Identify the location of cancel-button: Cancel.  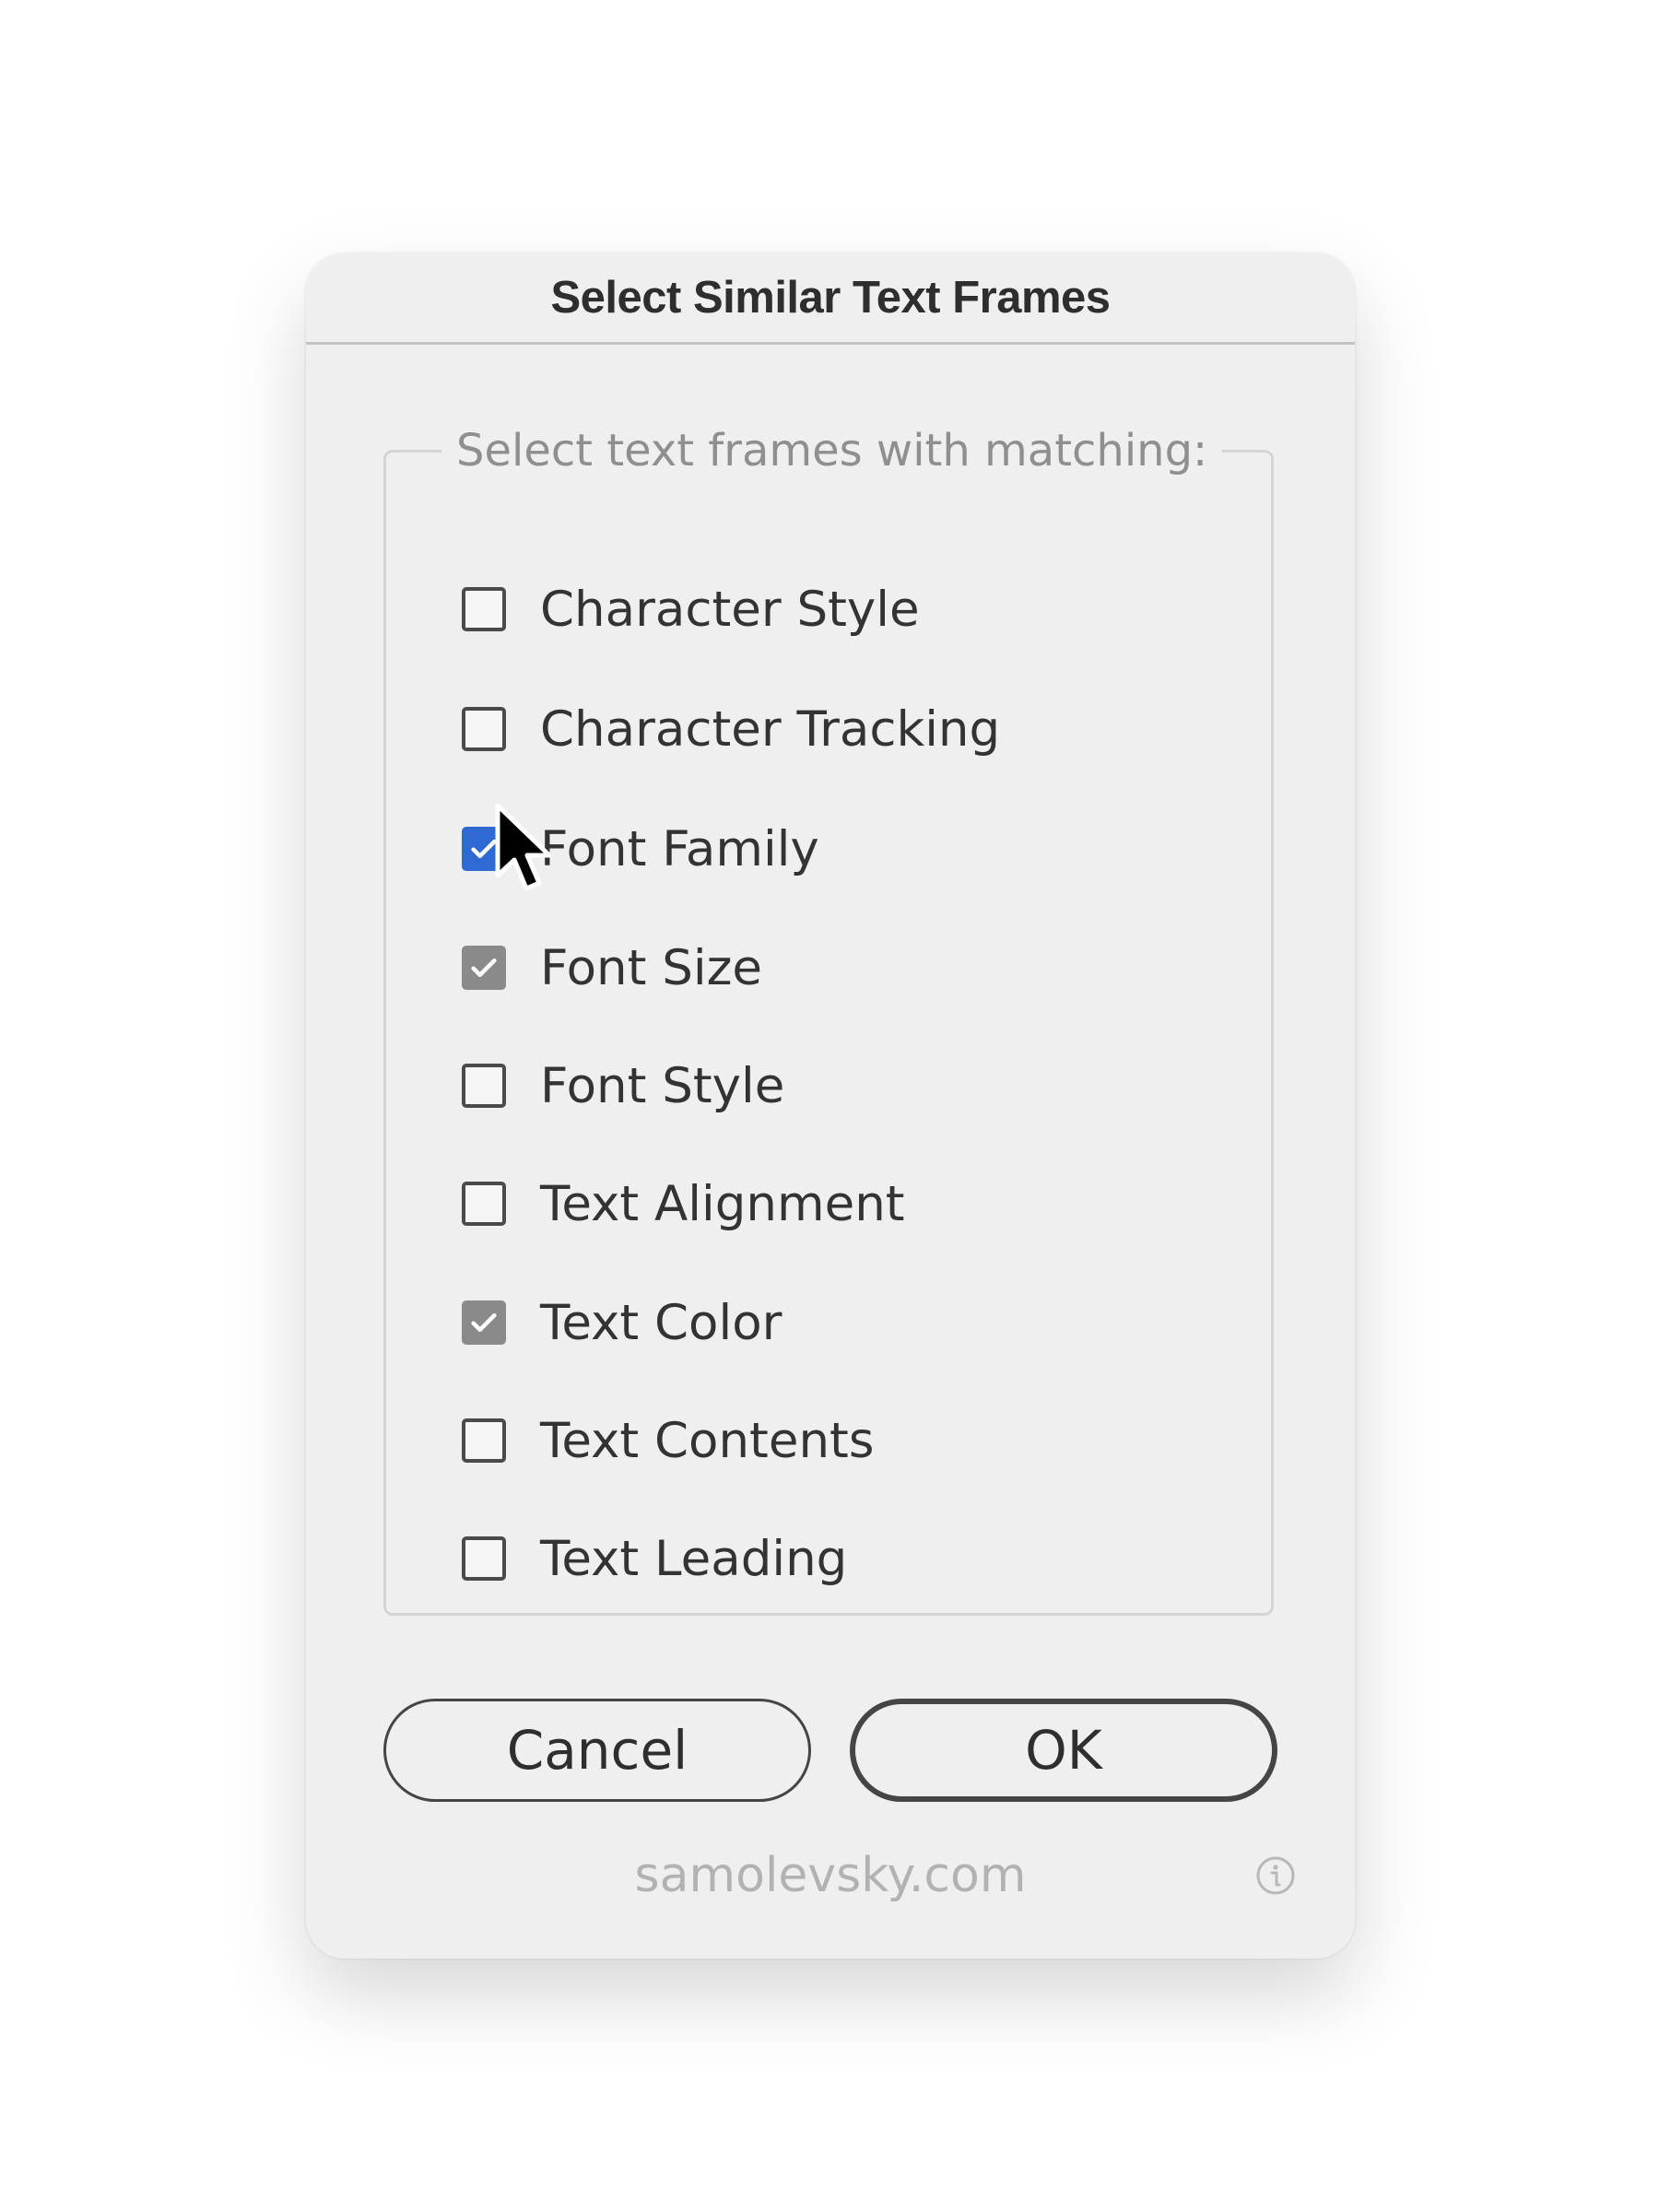
(597, 1750).